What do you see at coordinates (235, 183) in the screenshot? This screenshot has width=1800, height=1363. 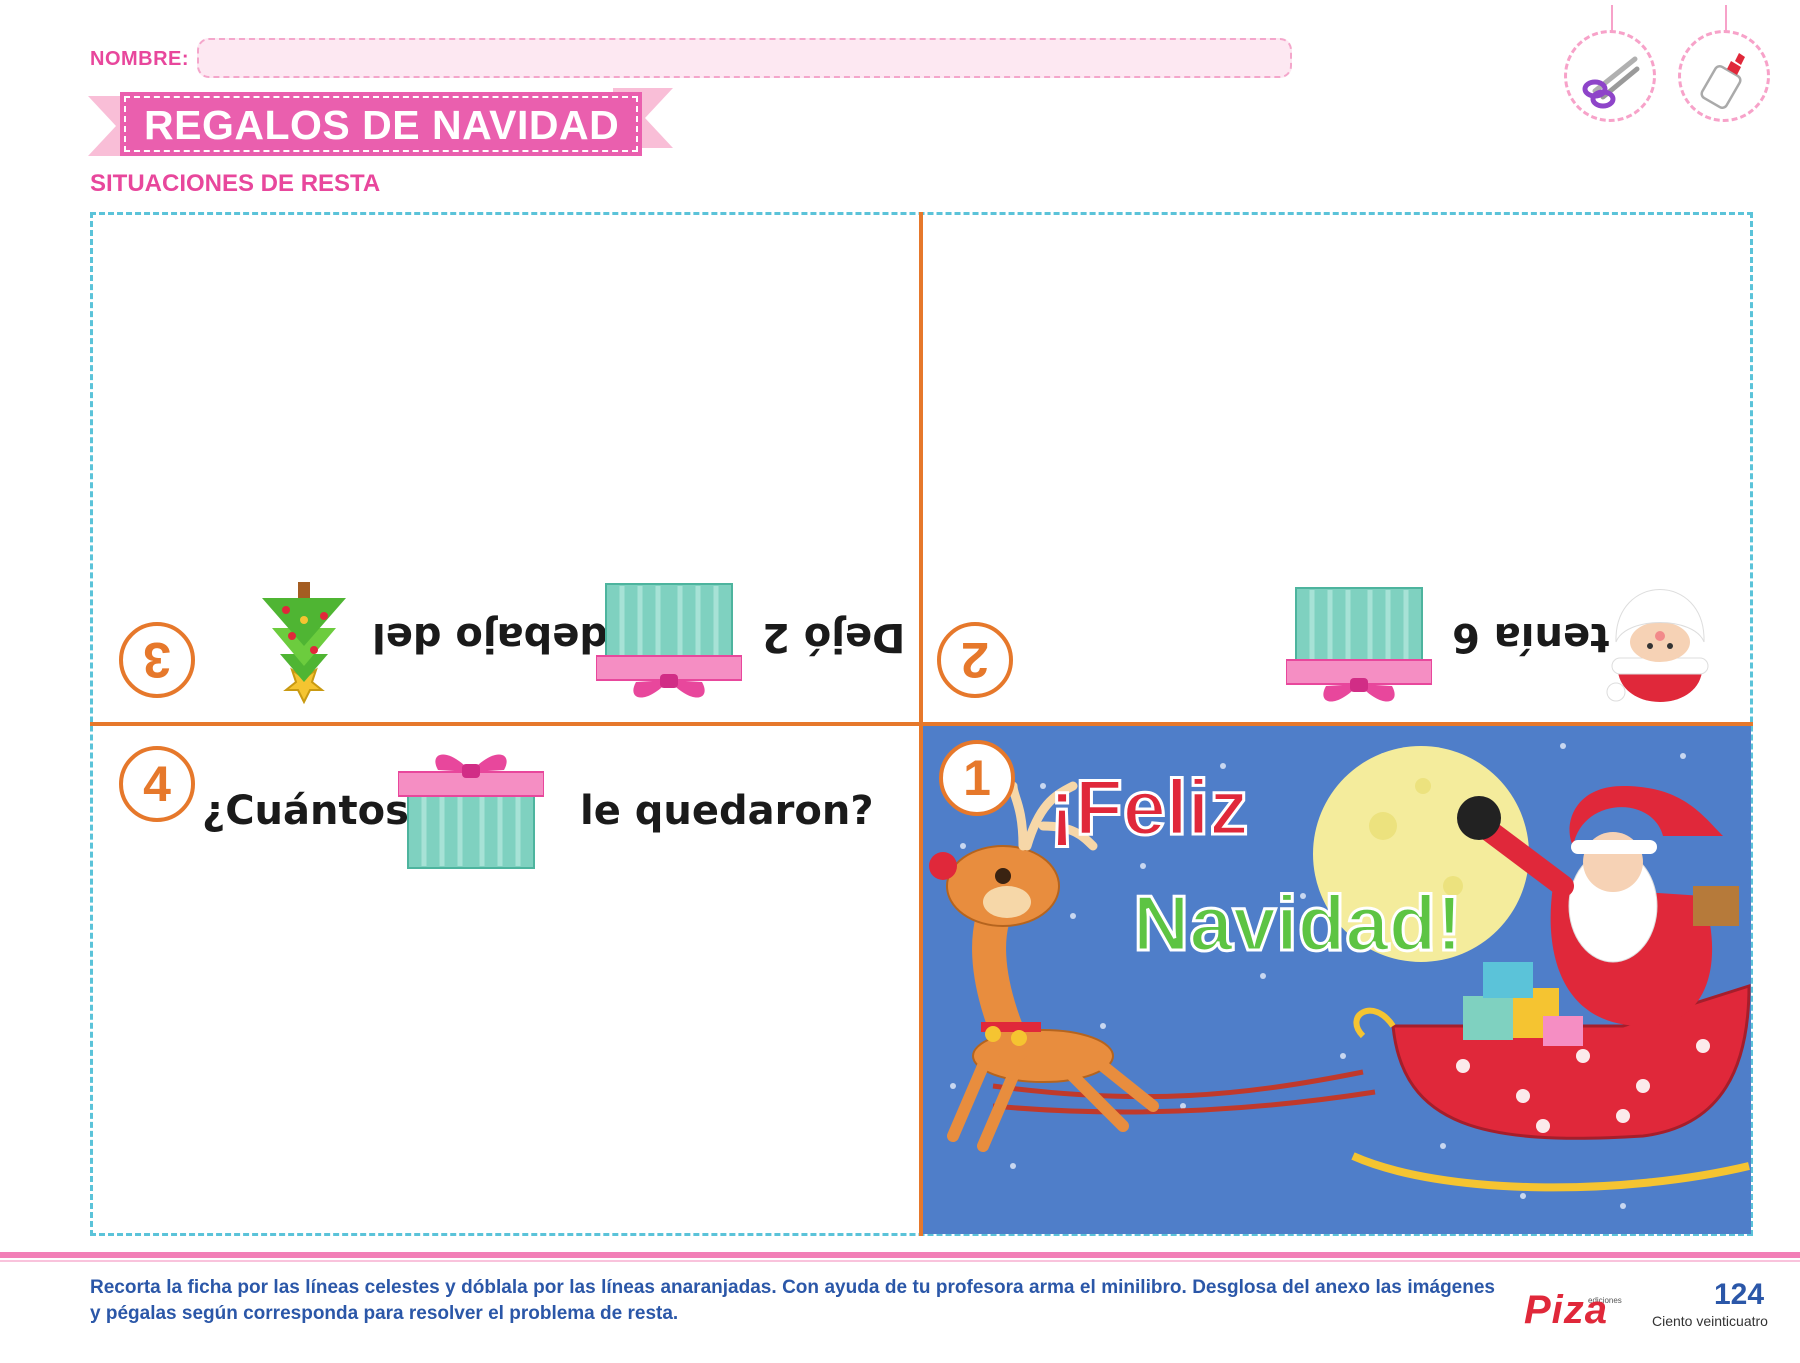 I see `page-subtitle: SITUACIONES DE RESTA` at bounding box center [235, 183].